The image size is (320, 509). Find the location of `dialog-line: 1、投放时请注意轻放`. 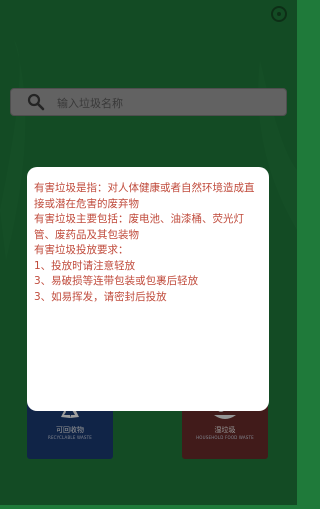

dialog-line: 1、投放时请注意轻放 is located at coordinates (85, 265).